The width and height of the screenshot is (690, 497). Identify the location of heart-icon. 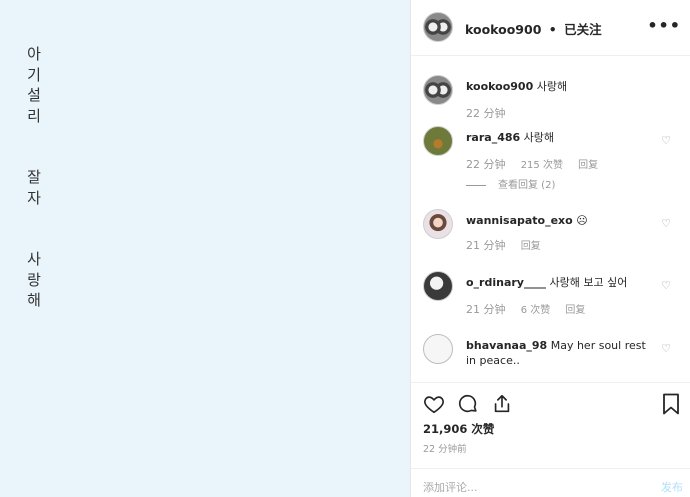
(434, 404).